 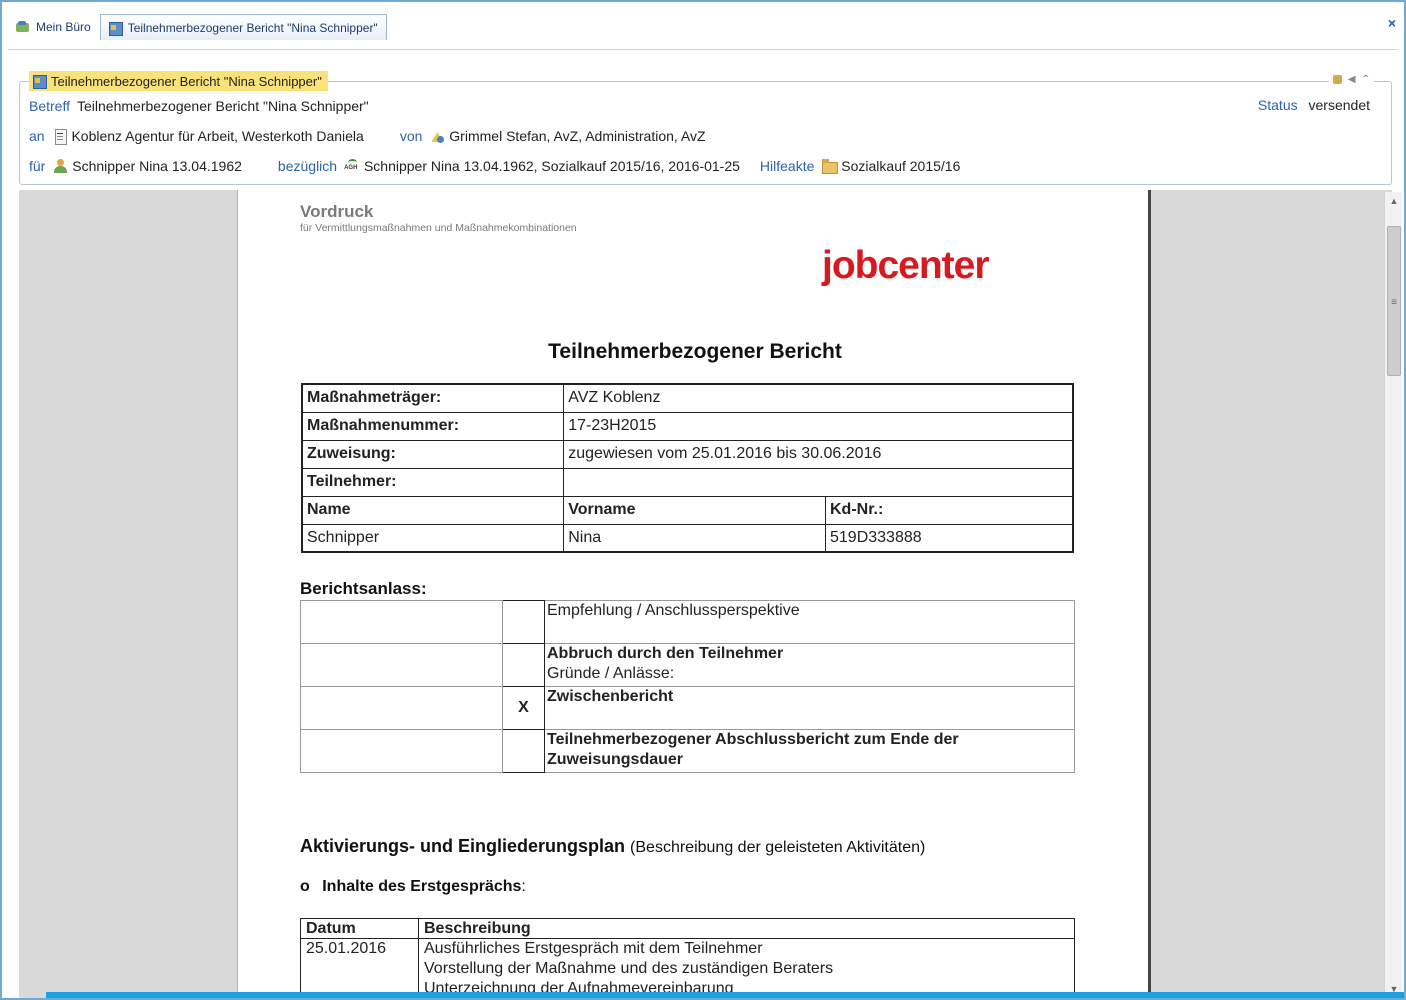 I want to click on bezueglich-label: bezüglich, so click(x=307, y=166).